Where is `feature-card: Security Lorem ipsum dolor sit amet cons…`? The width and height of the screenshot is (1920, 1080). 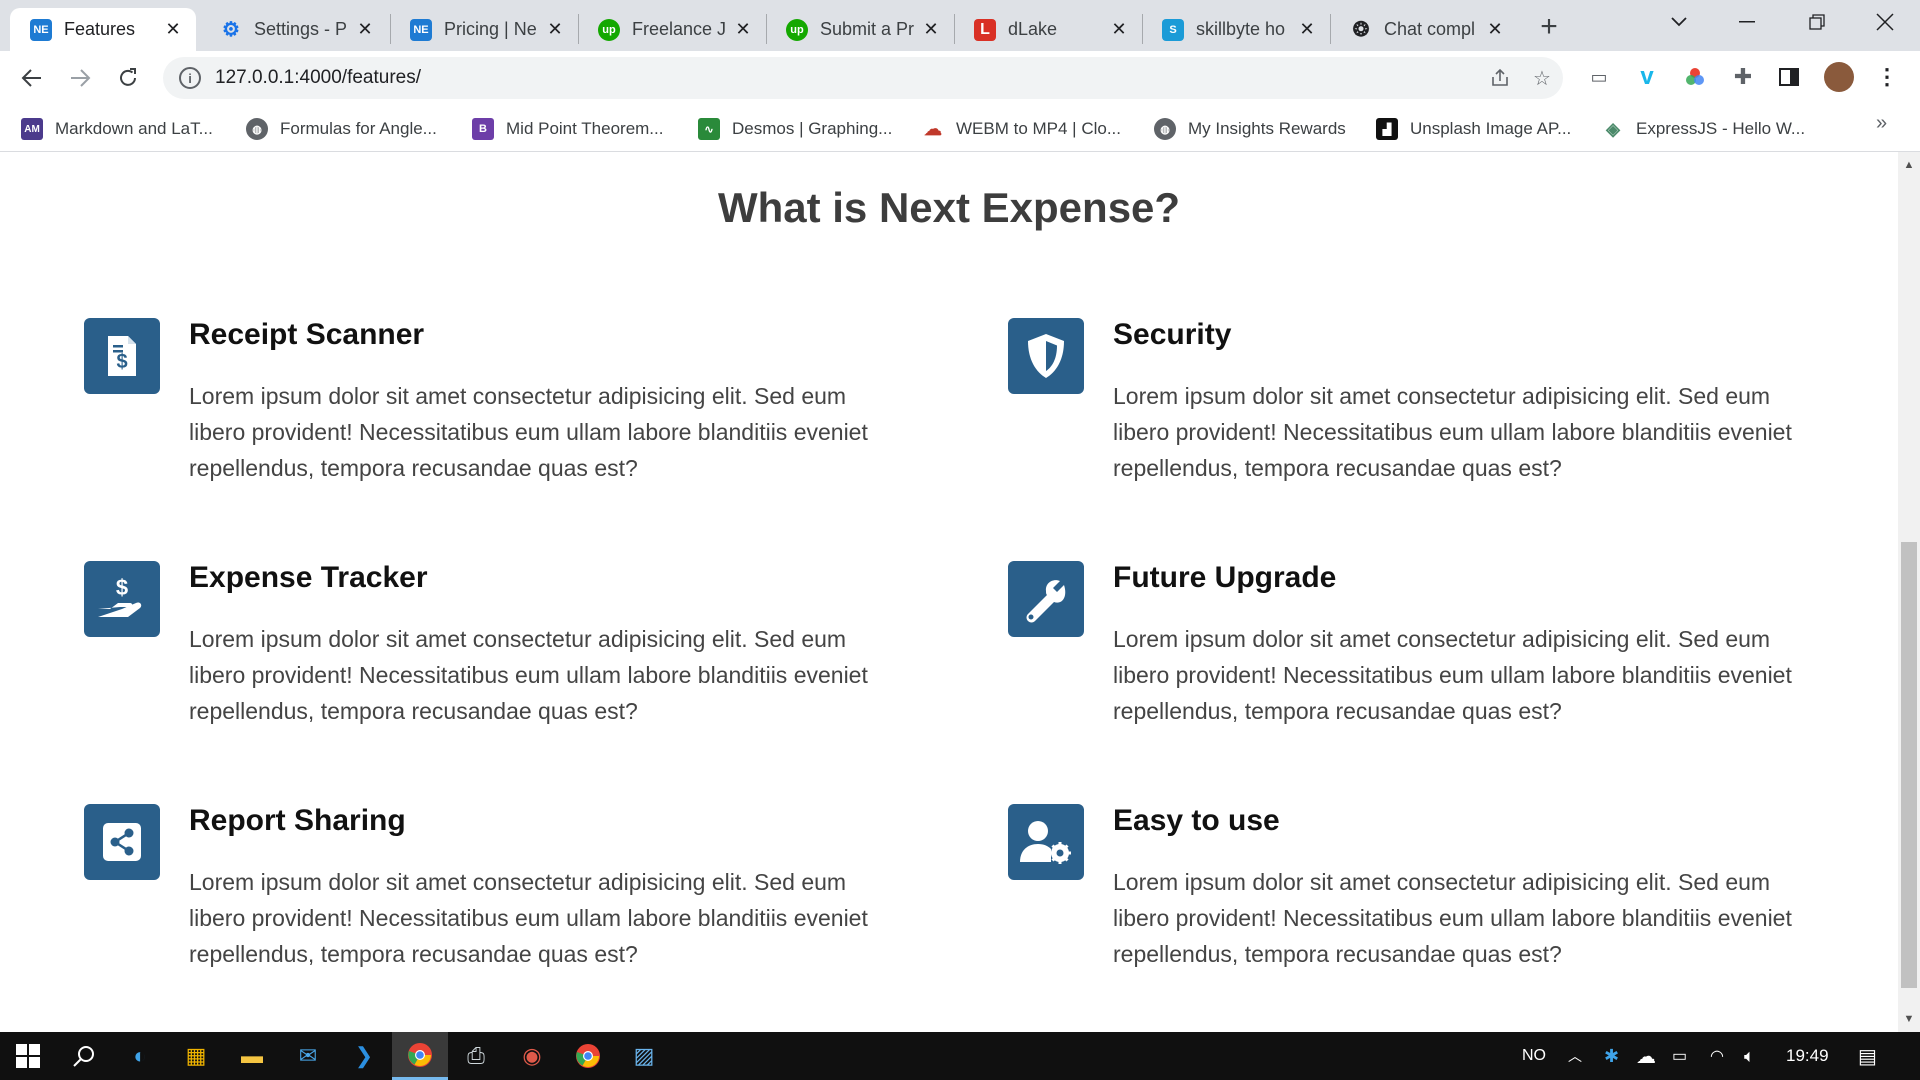
feature-card: Security Lorem ipsum dolor sit amet cons… is located at coordinates (1418, 418).